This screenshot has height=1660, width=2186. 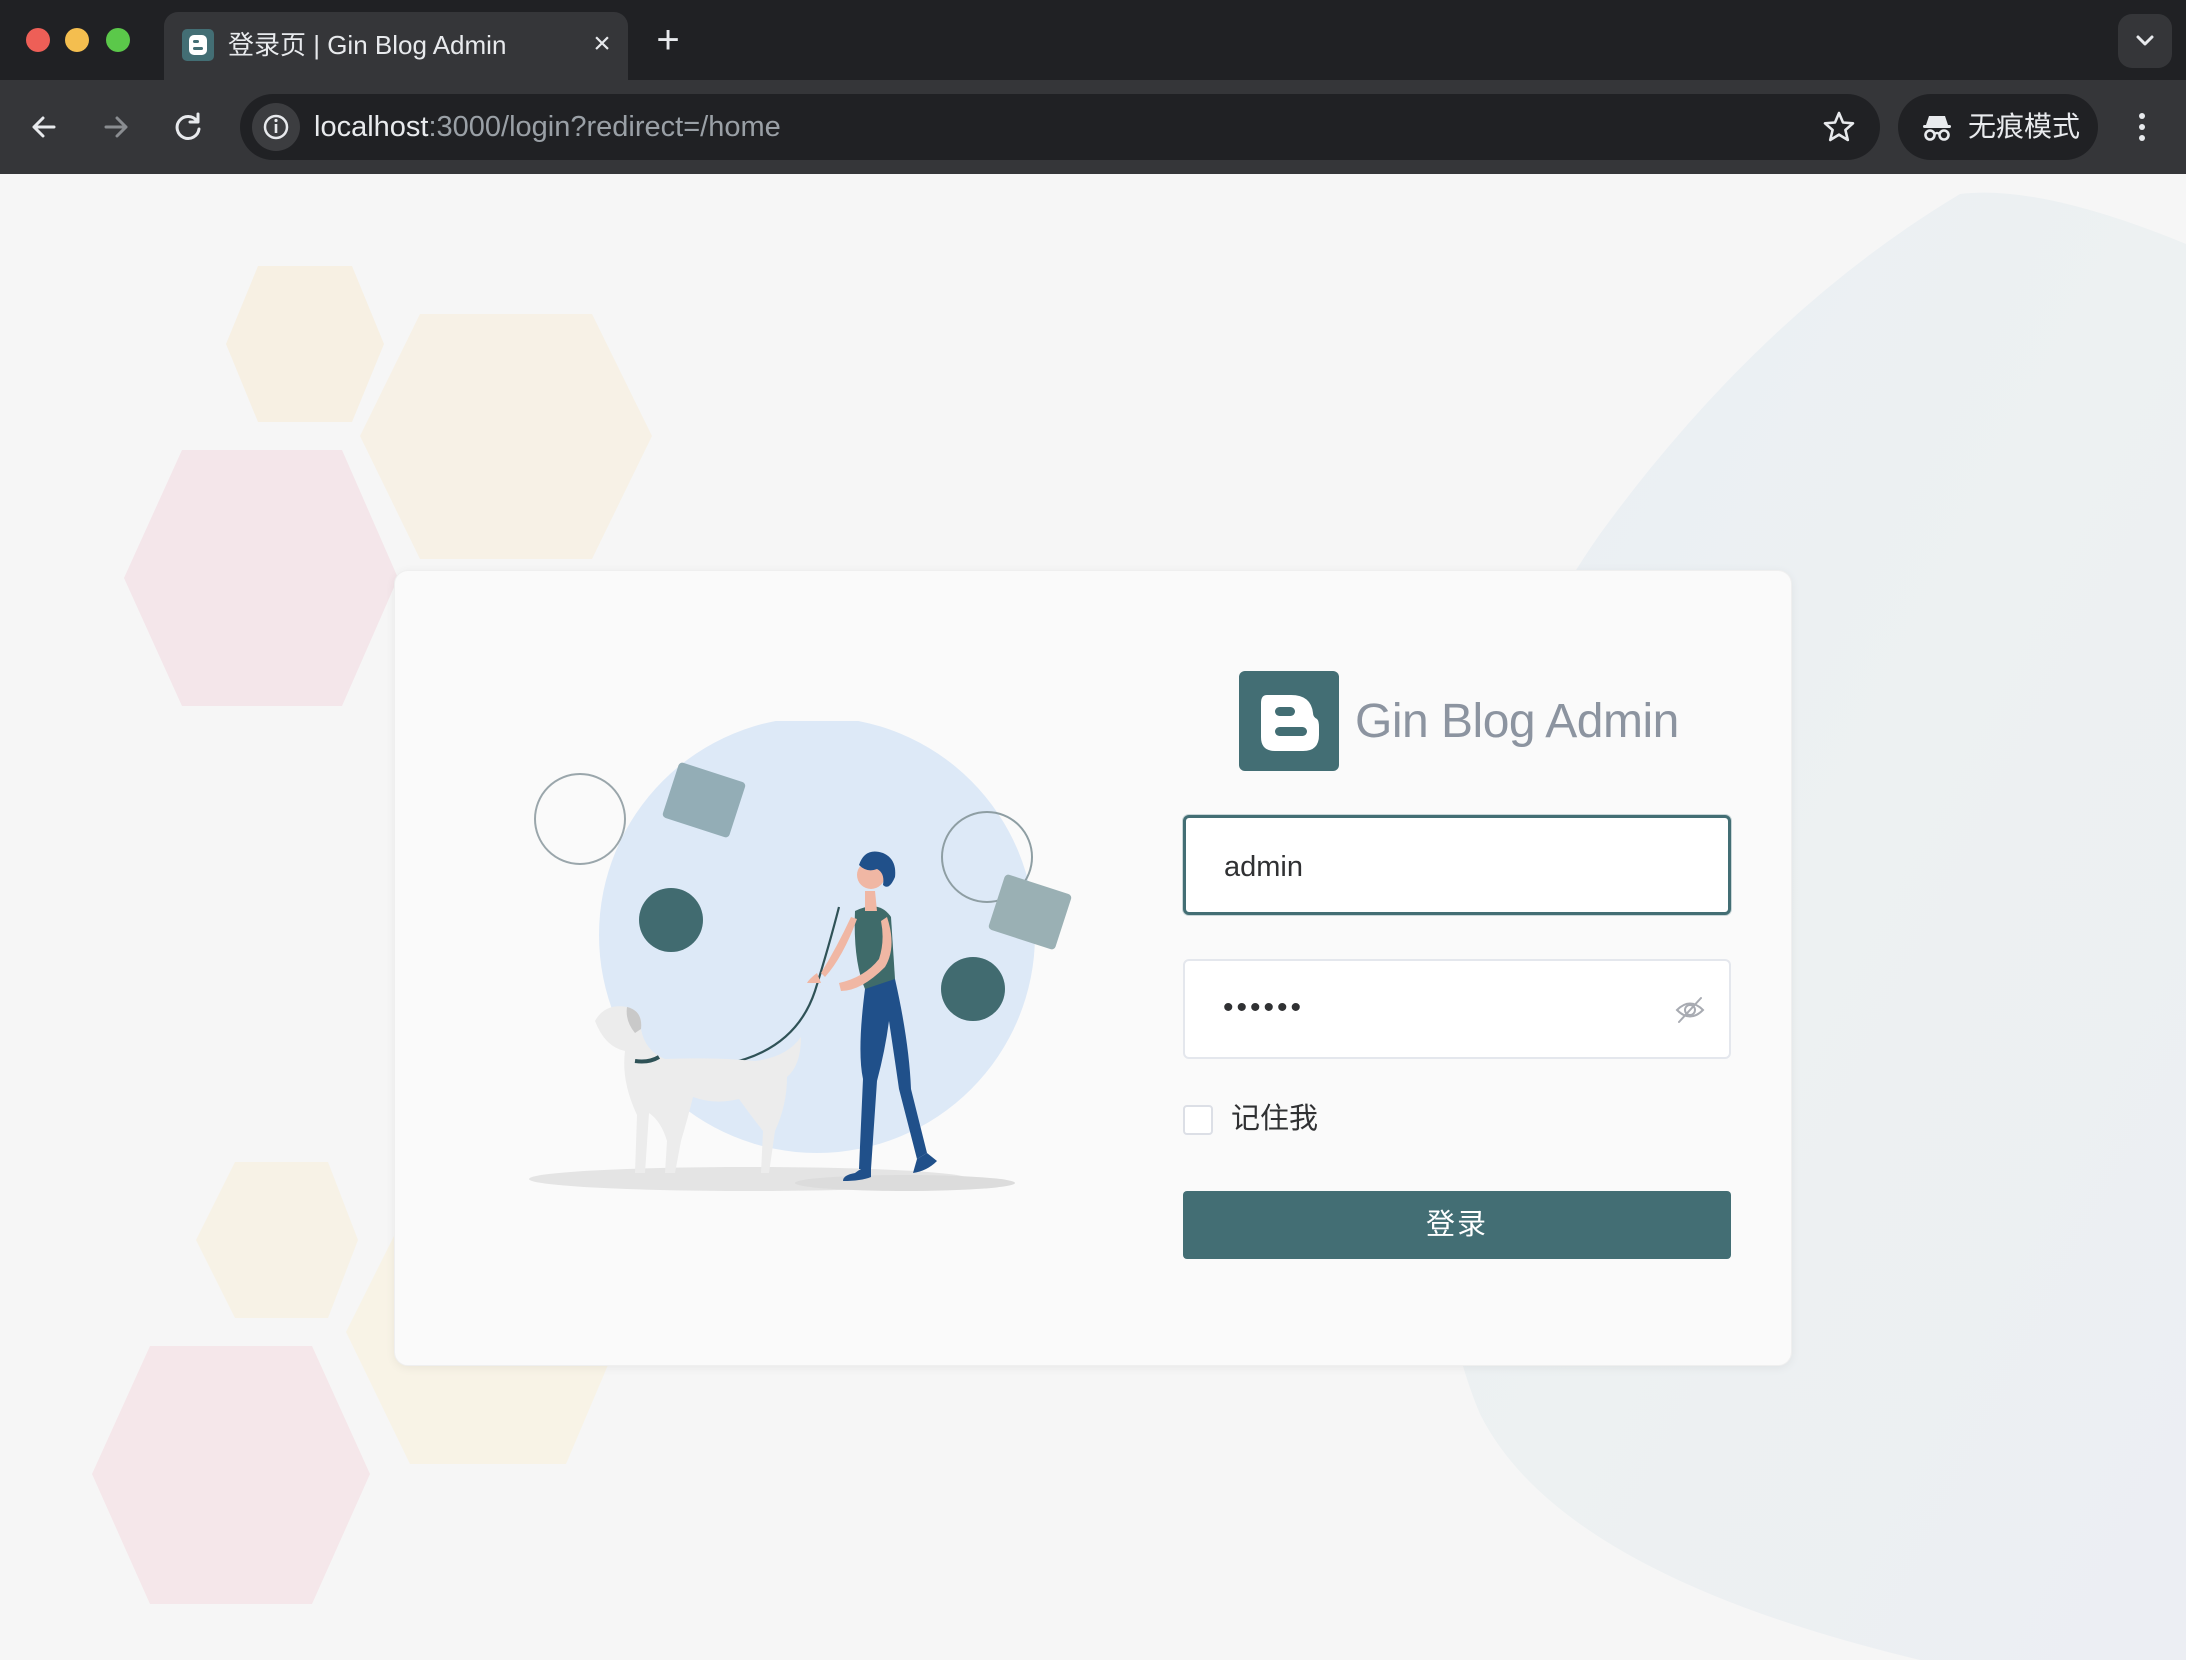 I want to click on password-value: ••••••, so click(x=1264, y=1007).